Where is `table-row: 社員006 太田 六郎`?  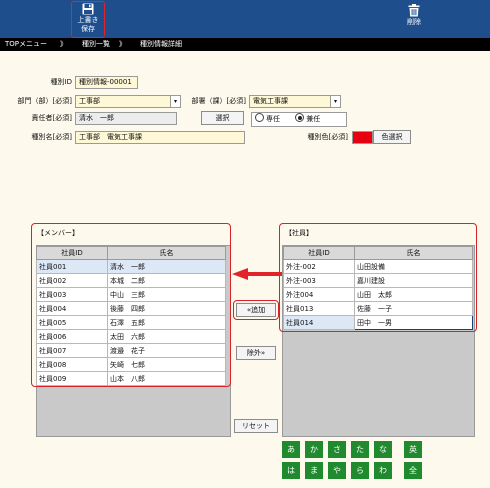 table-row: 社員006 太田 六郎 is located at coordinates (131, 336).